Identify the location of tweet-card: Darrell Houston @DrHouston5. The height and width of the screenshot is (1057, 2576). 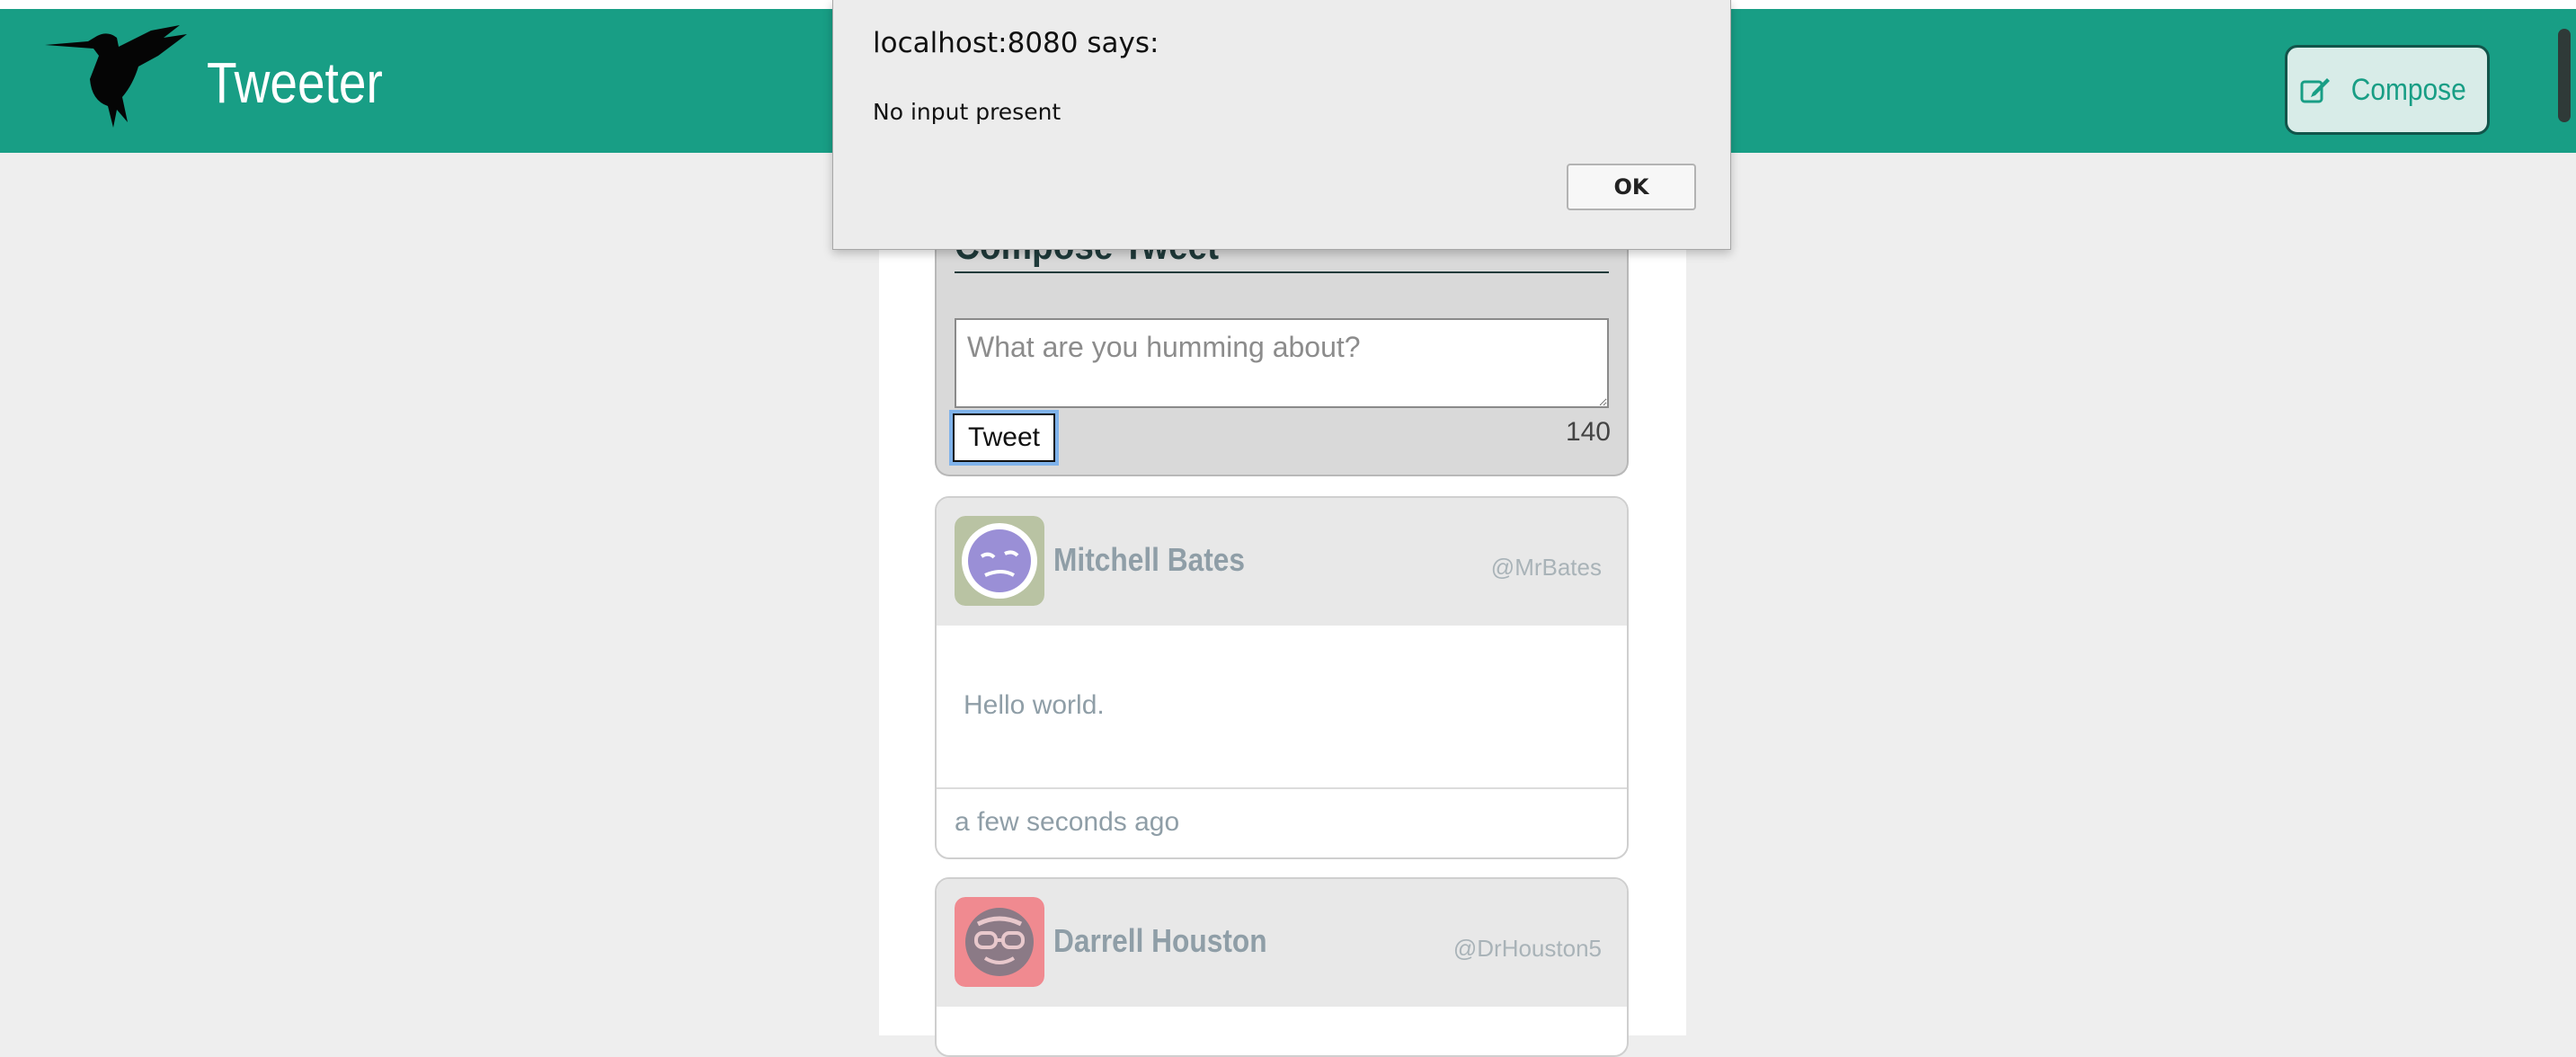
(1282, 967).